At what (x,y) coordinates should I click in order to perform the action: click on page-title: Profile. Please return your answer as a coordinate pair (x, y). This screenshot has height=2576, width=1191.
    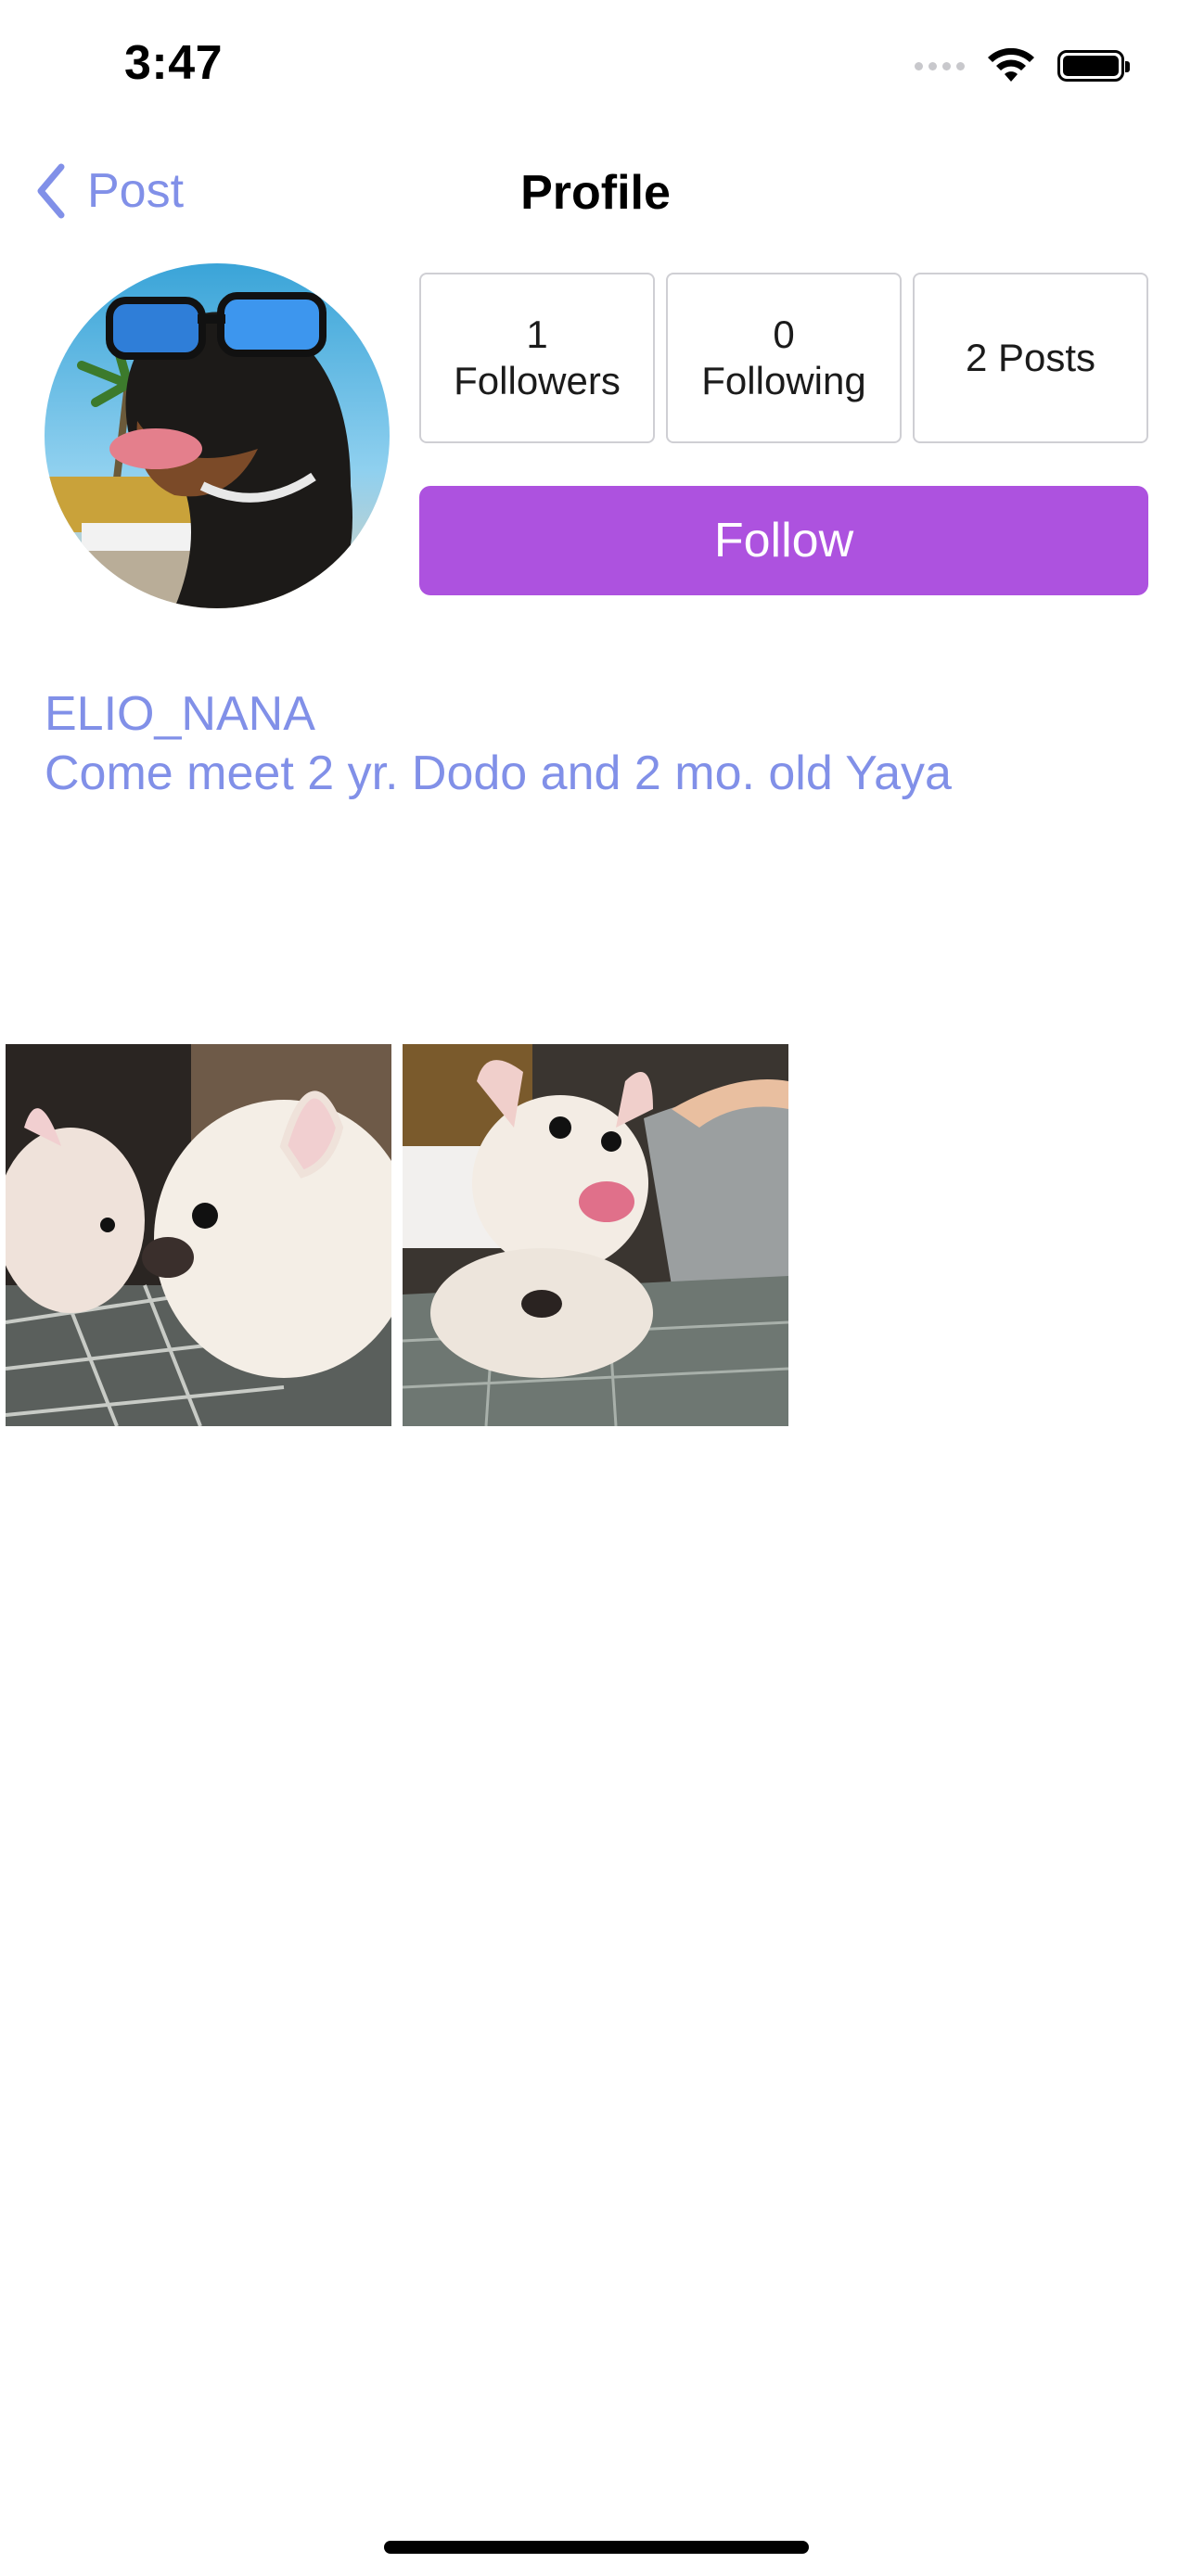
    Looking at the image, I should click on (595, 193).